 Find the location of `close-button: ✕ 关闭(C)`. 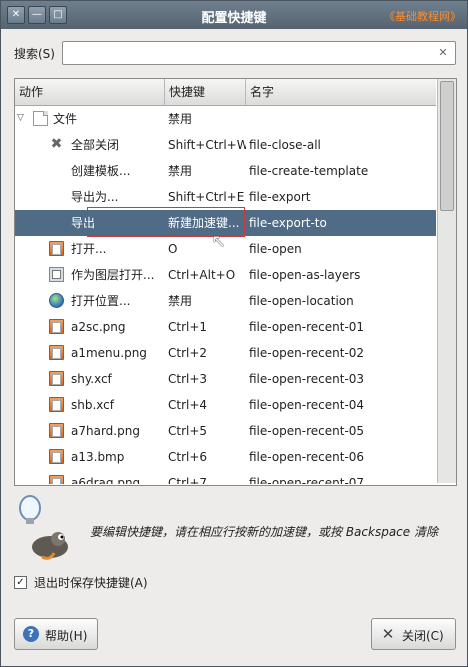

close-button: ✕ 关闭(C) is located at coordinates (413, 634).